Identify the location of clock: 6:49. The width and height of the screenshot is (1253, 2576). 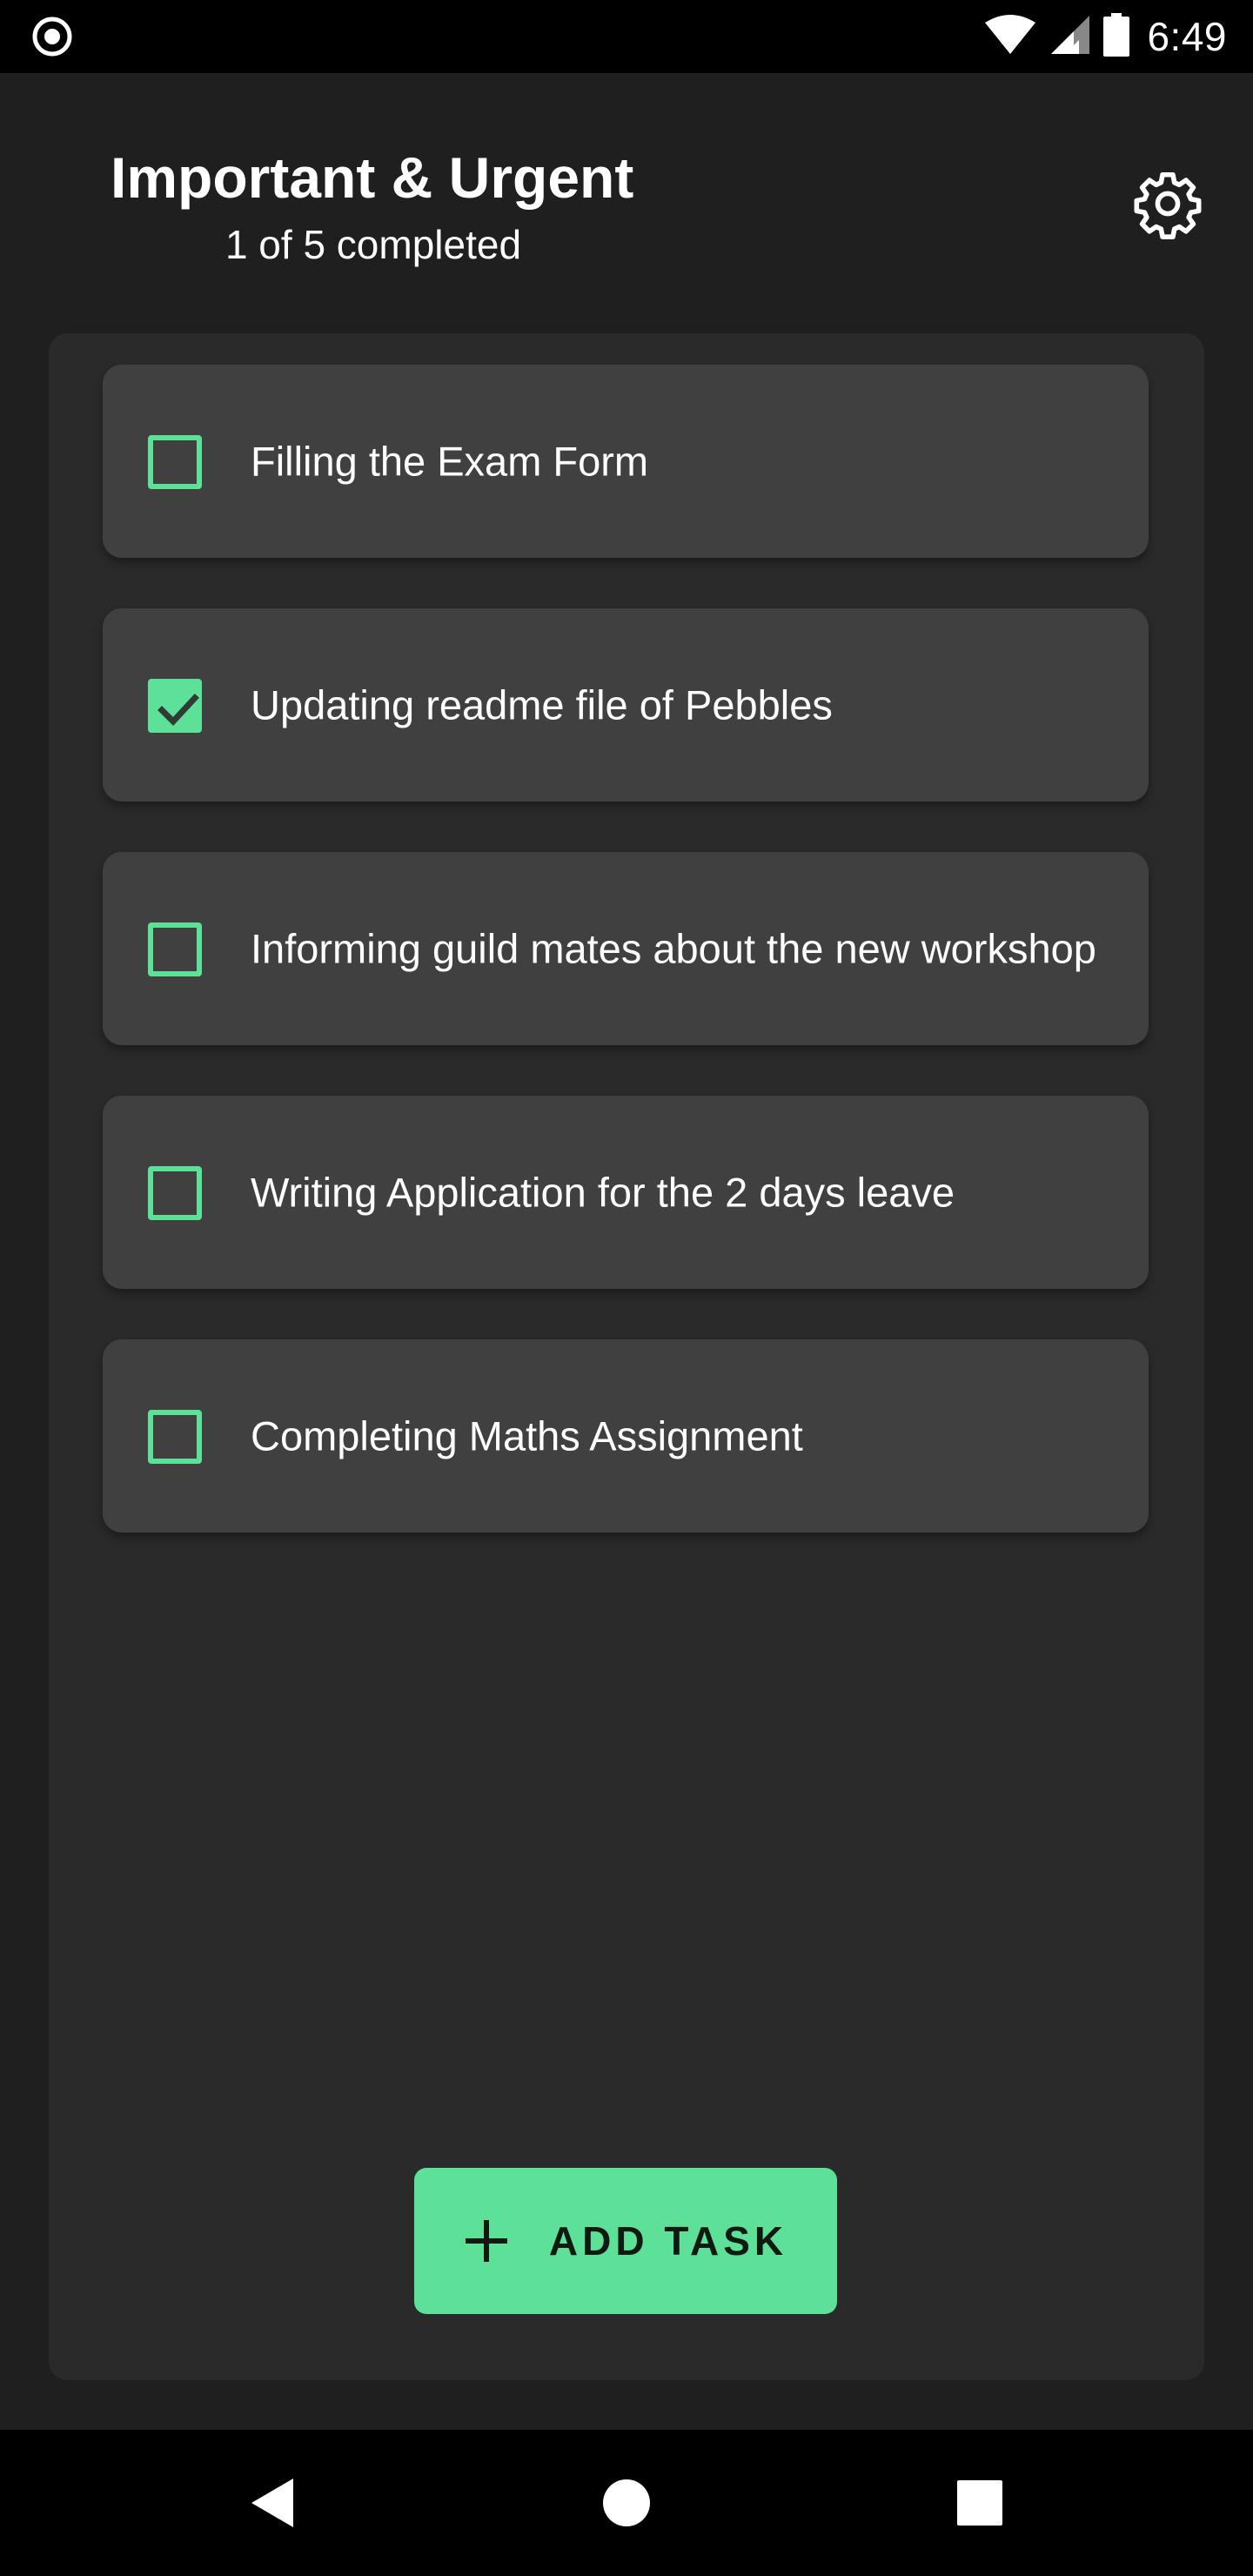
(1187, 37).